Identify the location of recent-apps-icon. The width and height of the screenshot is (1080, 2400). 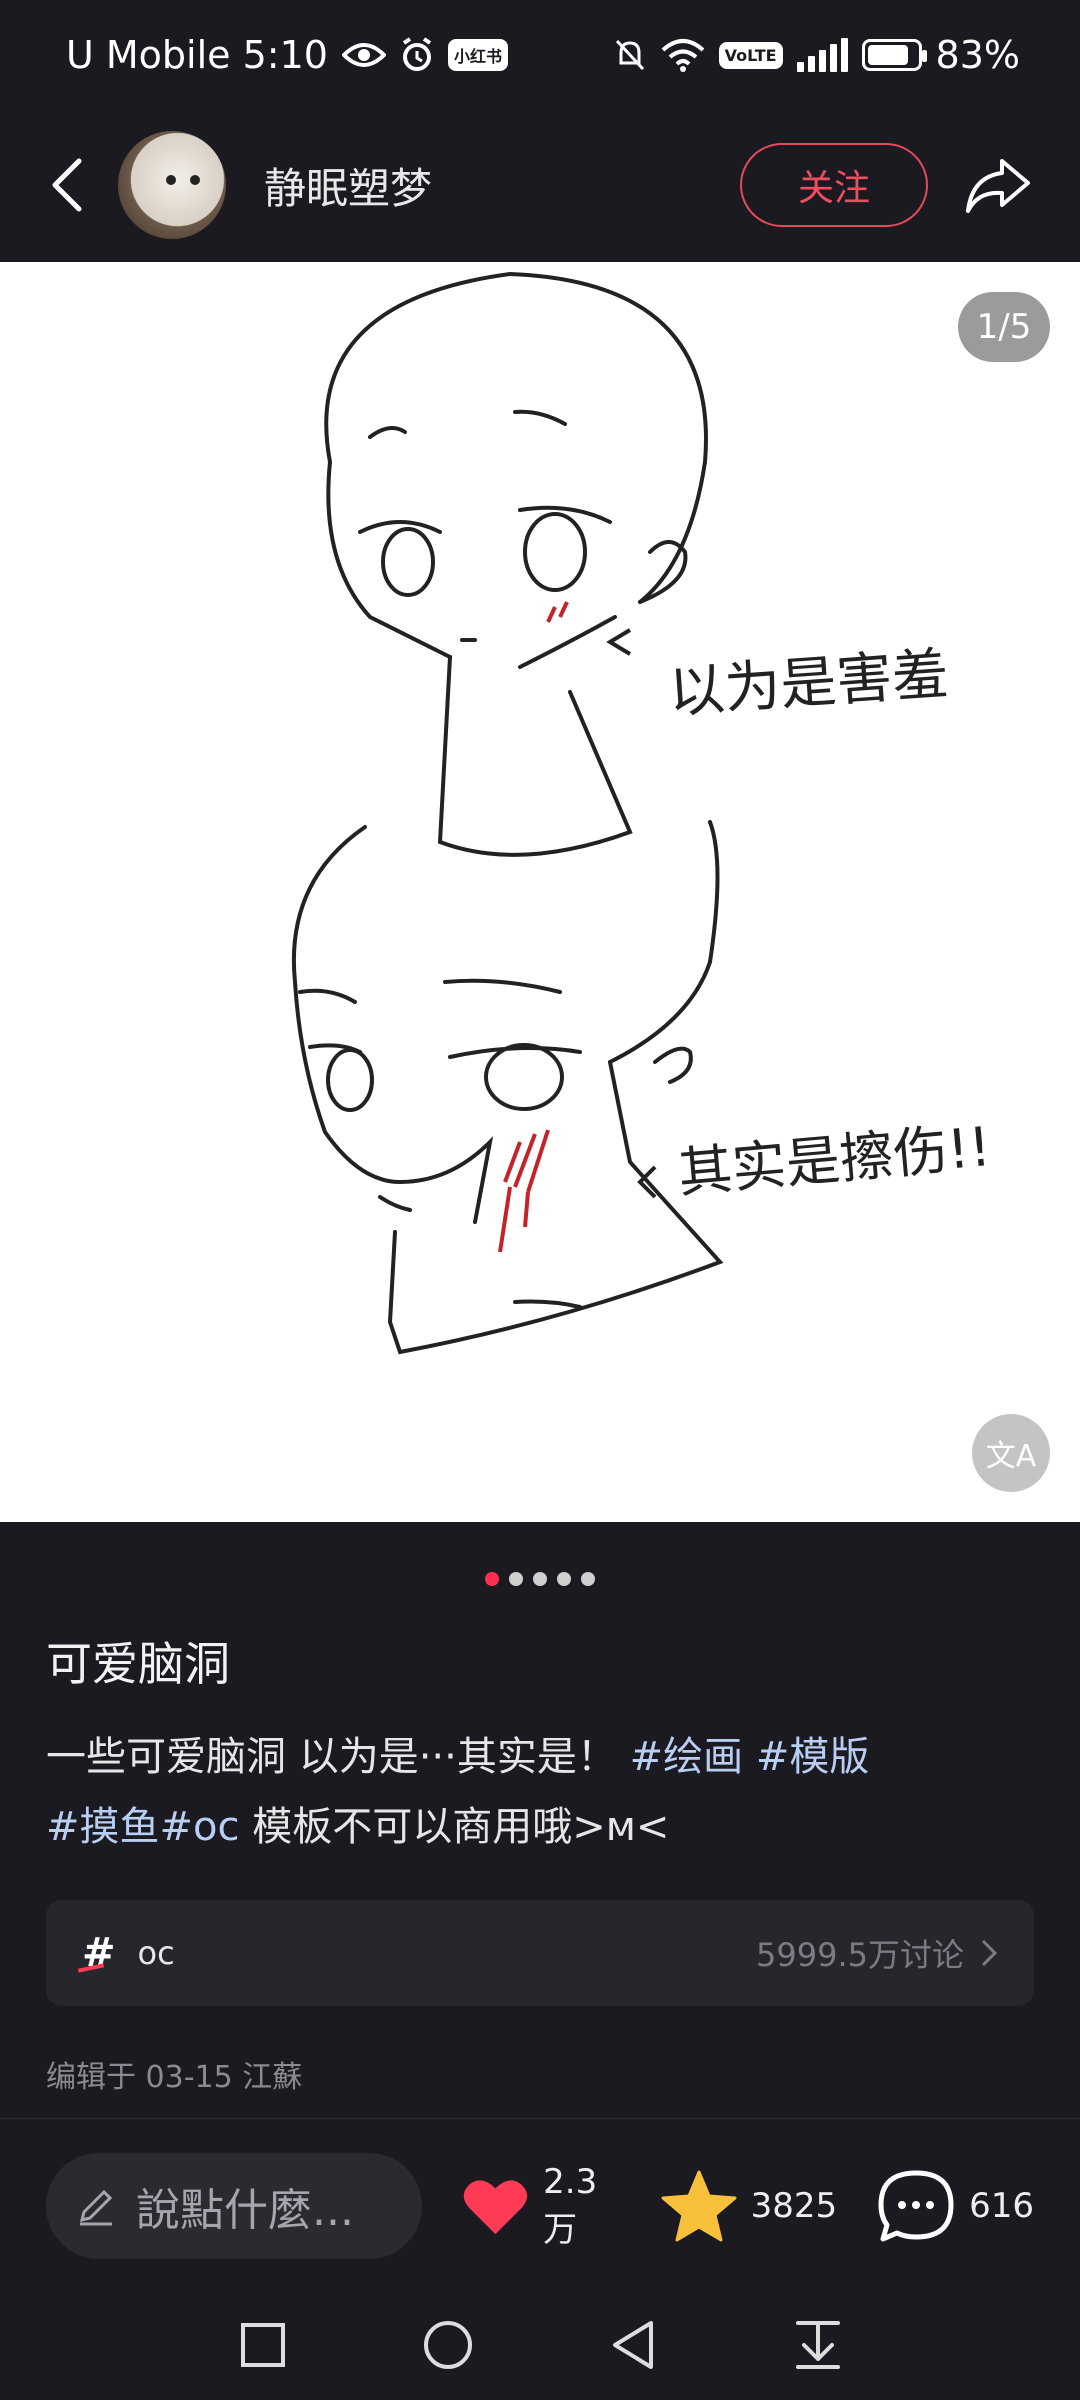
(263, 2345).